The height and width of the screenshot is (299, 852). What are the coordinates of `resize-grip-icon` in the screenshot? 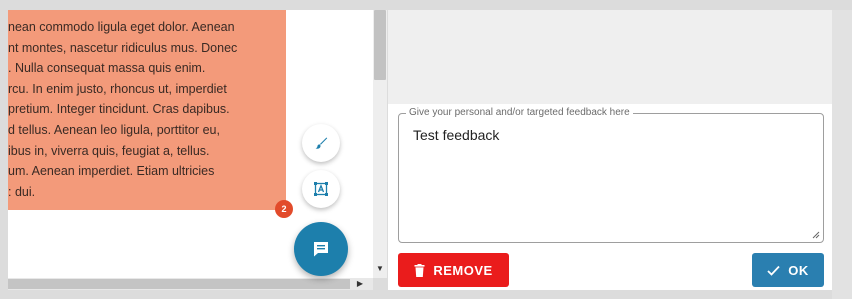 It's located at (816, 235).